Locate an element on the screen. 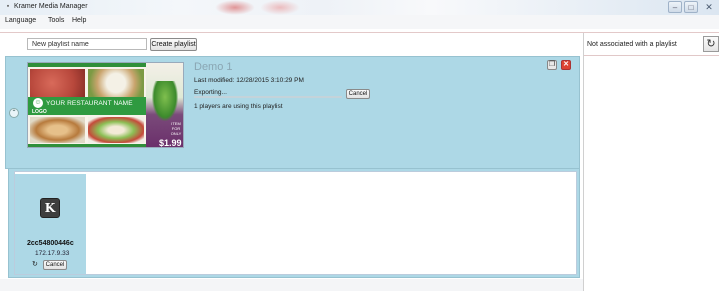 Image resolution: width=719 pixels, height=291 pixels. thumbnail-price: $1.99 is located at coordinates (170, 143).